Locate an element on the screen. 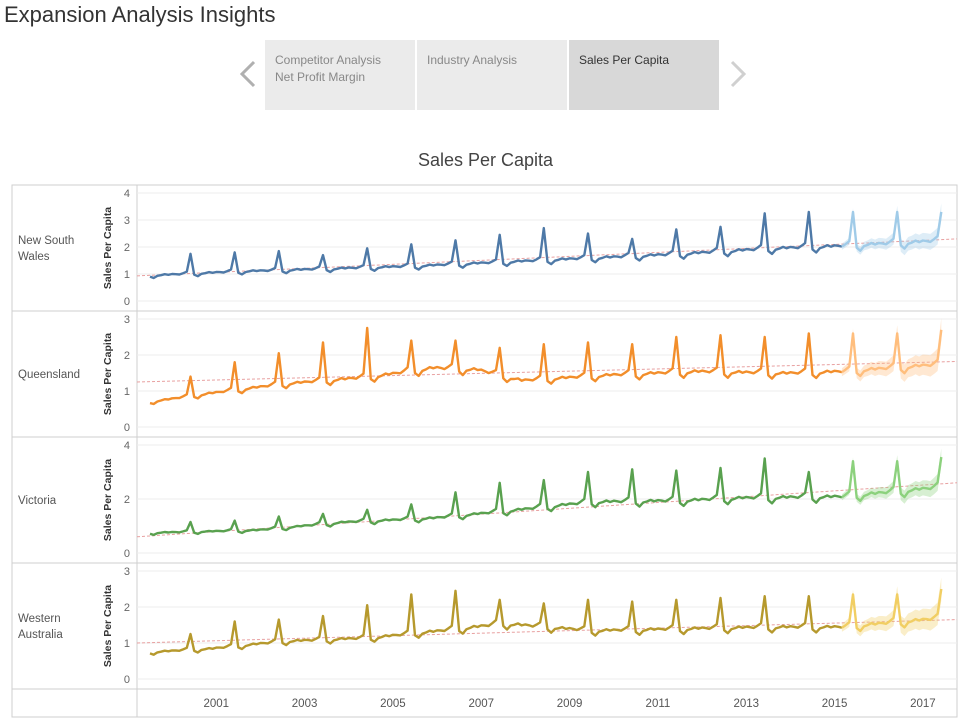 The width and height of the screenshot is (971, 722). row-label: Victoria is located at coordinates (37, 501).